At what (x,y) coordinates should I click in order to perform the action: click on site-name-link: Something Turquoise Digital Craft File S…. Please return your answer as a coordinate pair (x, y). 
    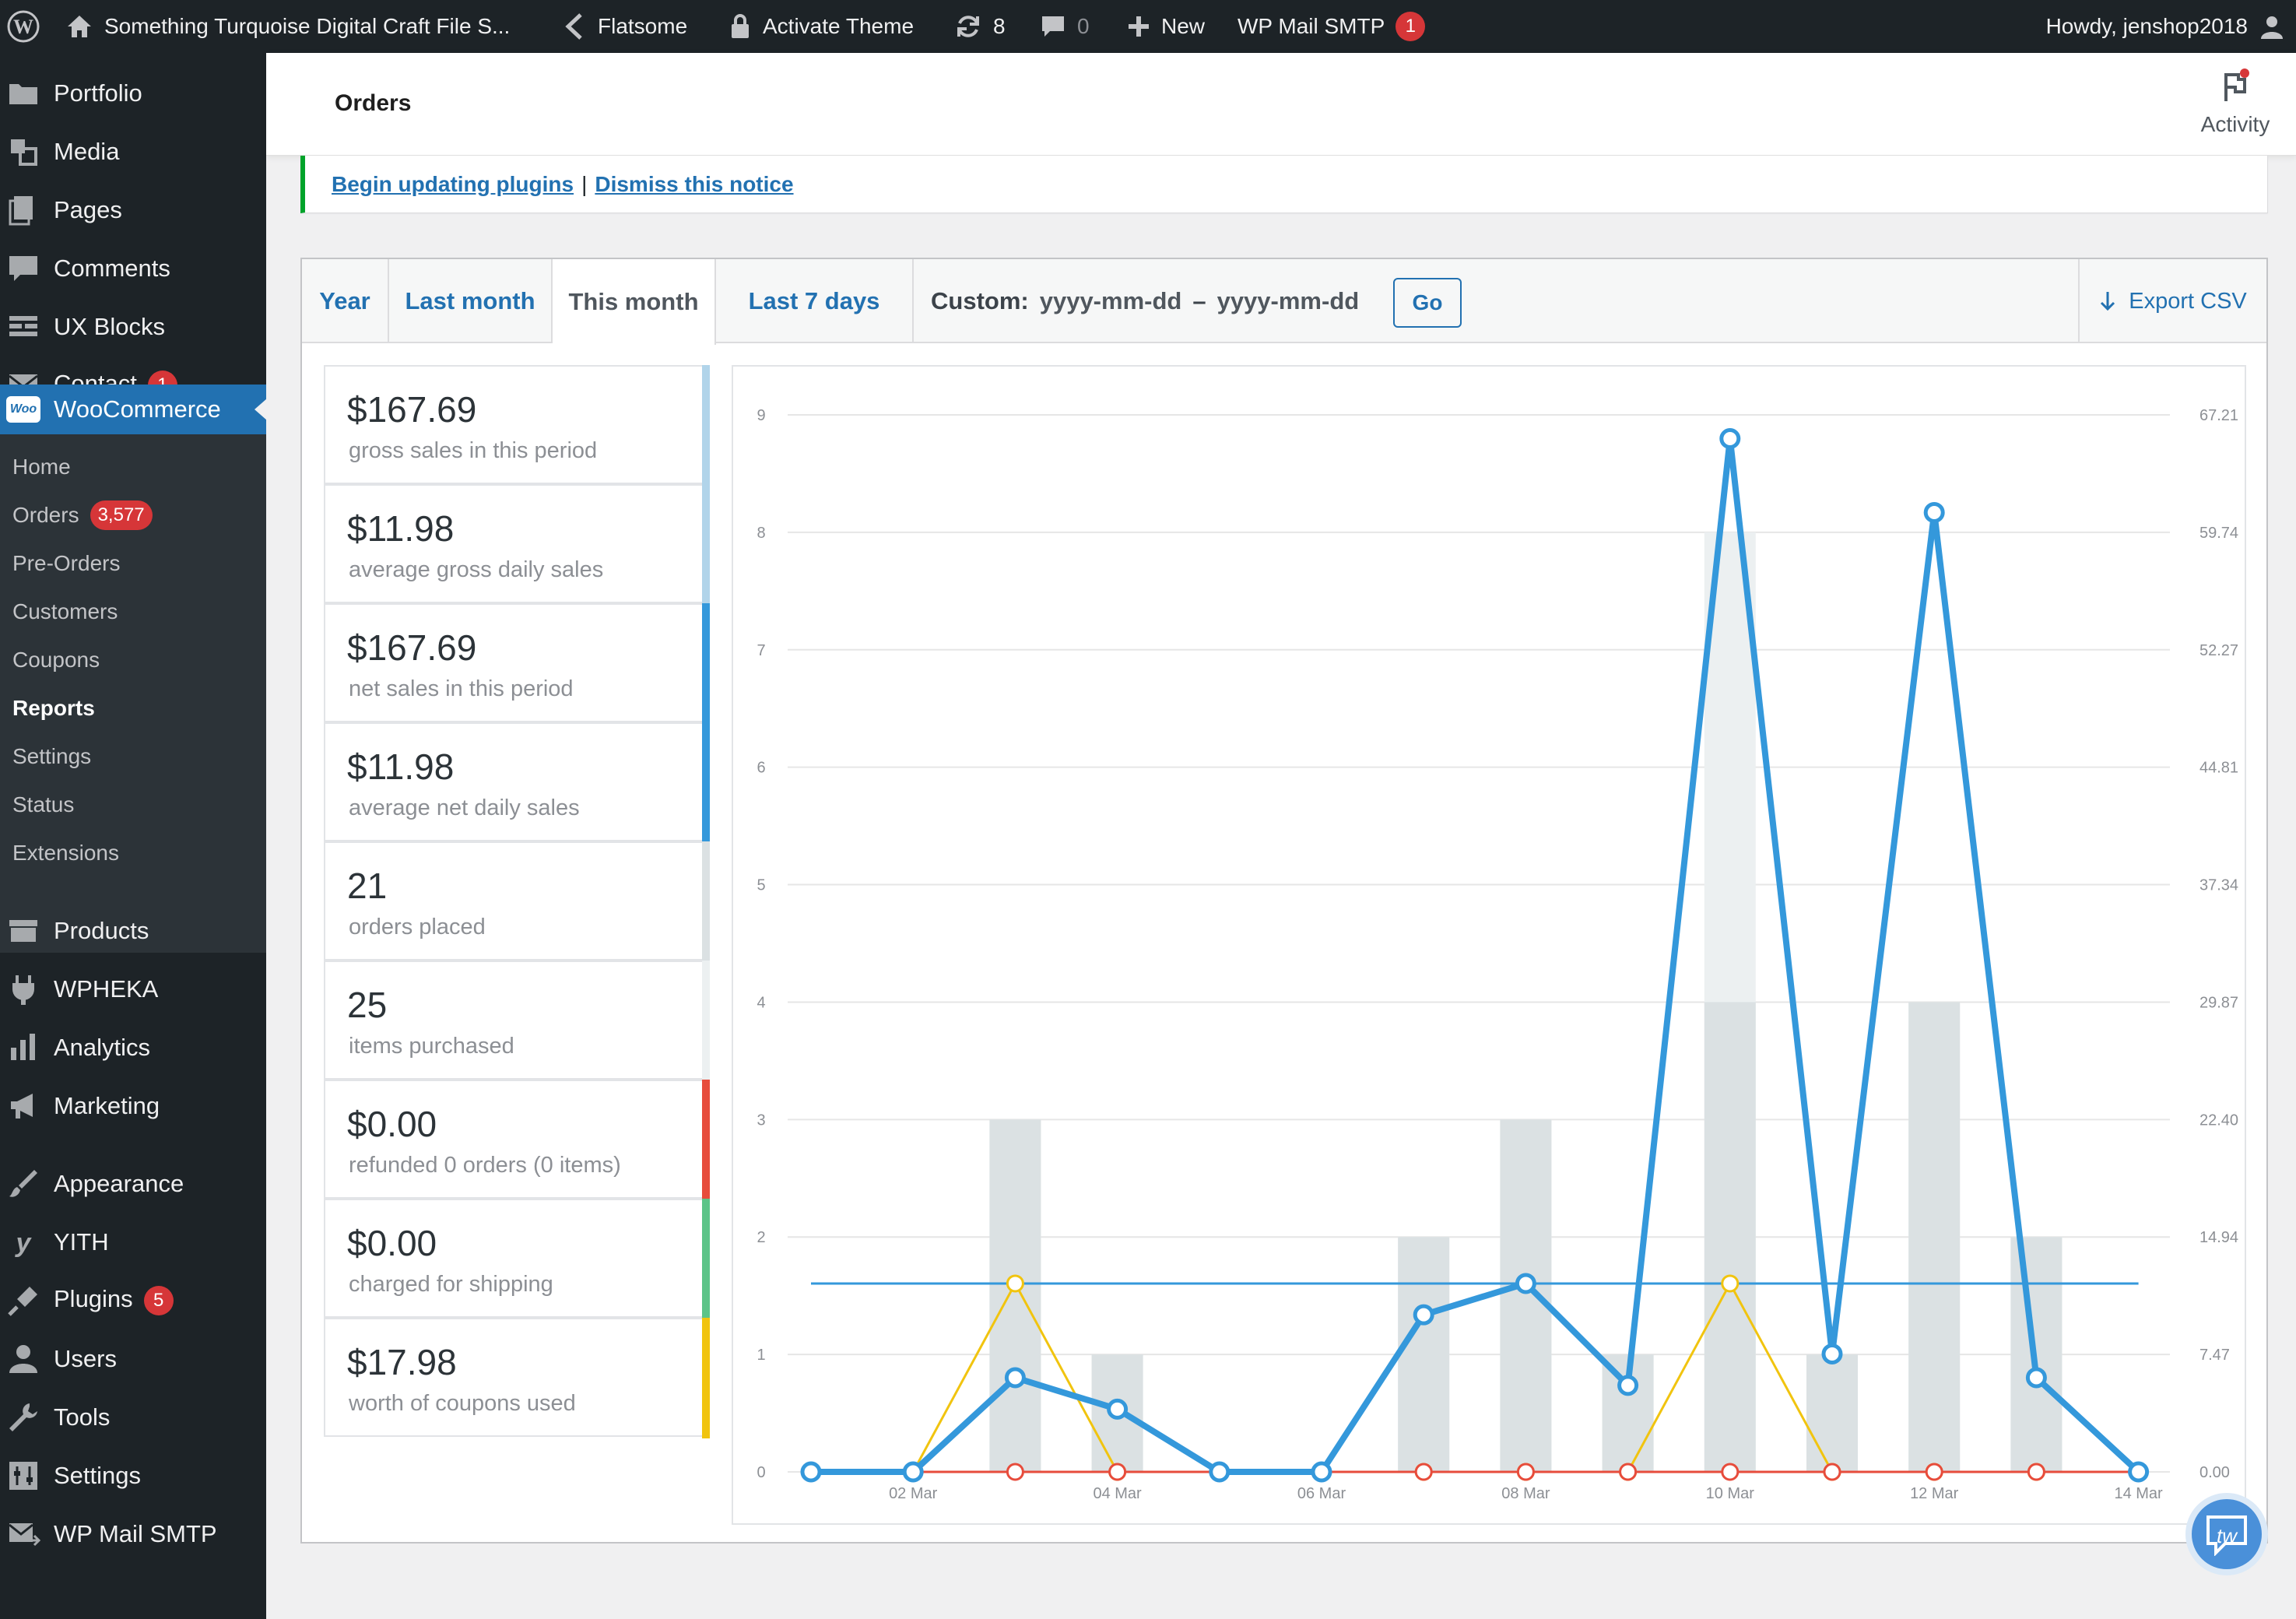
    Looking at the image, I should click on (287, 26).